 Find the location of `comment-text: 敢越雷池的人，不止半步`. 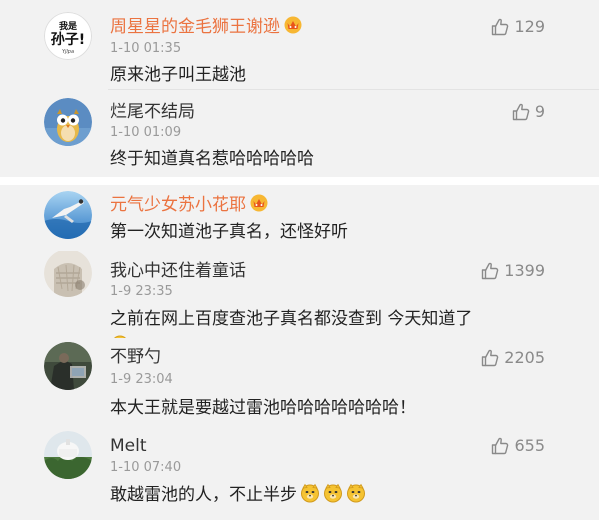

comment-text: 敢越雷池的人，不止半步 is located at coordinates (238, 494).